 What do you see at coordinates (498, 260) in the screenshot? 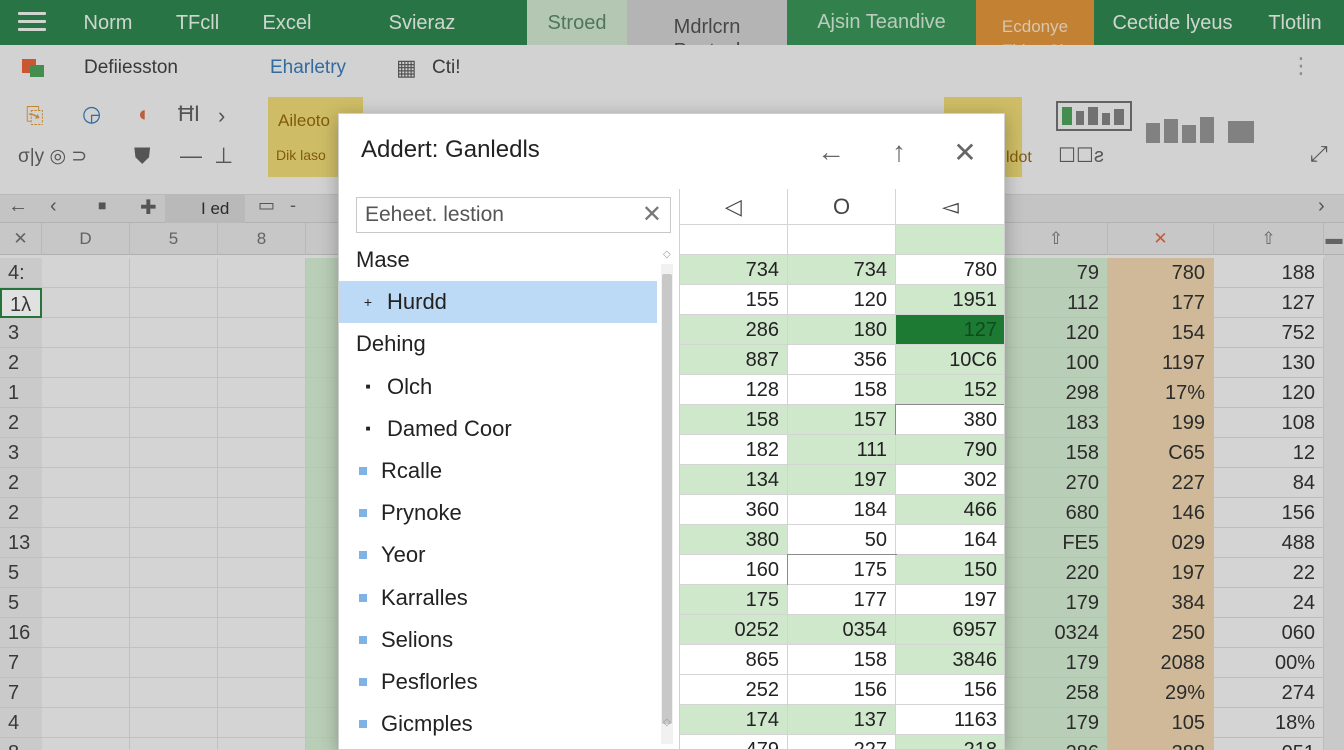
I see `field-list-item: Mase` at bounding box center [498, 260].